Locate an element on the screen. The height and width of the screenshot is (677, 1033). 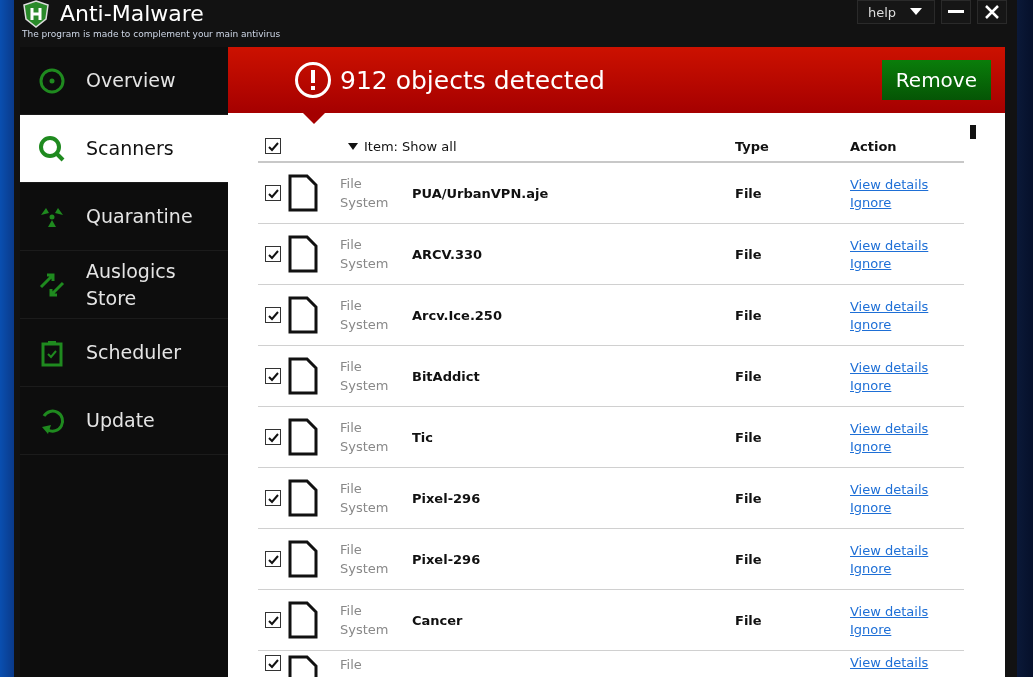
threat-name: PUA/UrbanVPN.aje is located at coordinates (480, 193).